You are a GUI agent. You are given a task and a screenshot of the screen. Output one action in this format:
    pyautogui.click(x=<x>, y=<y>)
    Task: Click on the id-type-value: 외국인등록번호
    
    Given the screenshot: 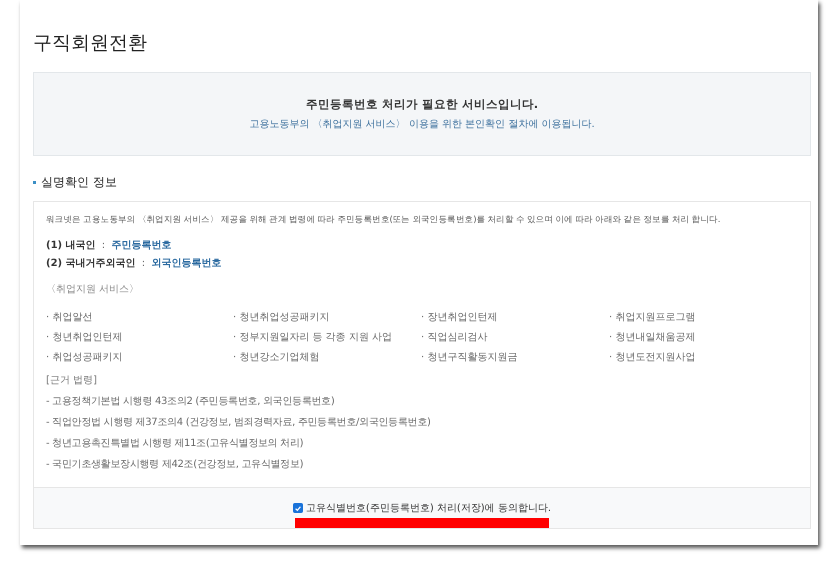 What is the action you would take?
    pyautogui.click(x=186, y=263)
    